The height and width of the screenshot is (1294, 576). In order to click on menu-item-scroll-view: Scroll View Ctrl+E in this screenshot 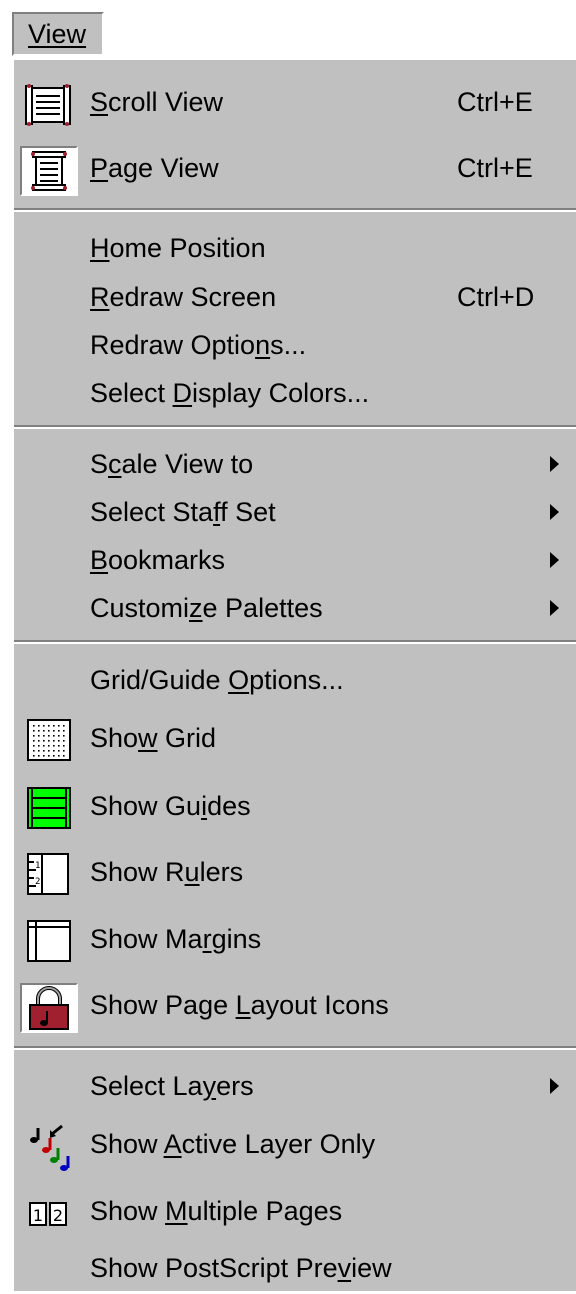, I will do `click(295, 103)`.